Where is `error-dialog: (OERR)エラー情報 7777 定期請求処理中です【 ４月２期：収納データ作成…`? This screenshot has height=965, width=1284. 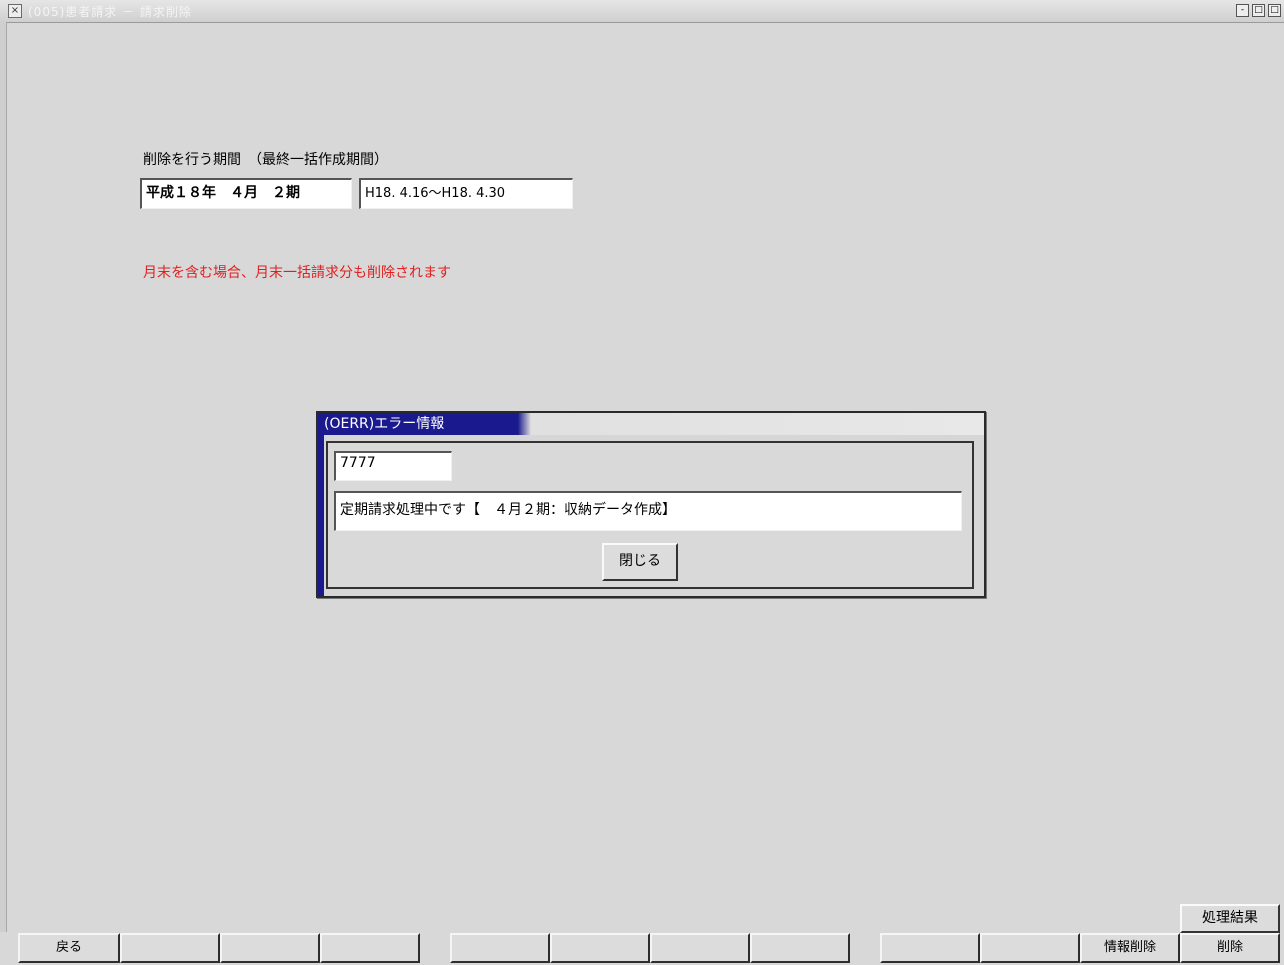
error-dialog: (OERR)エラー情報 7777 定期請求処理中です【 ４月２期：収納データ作成… is located at coordinates (651, 504).